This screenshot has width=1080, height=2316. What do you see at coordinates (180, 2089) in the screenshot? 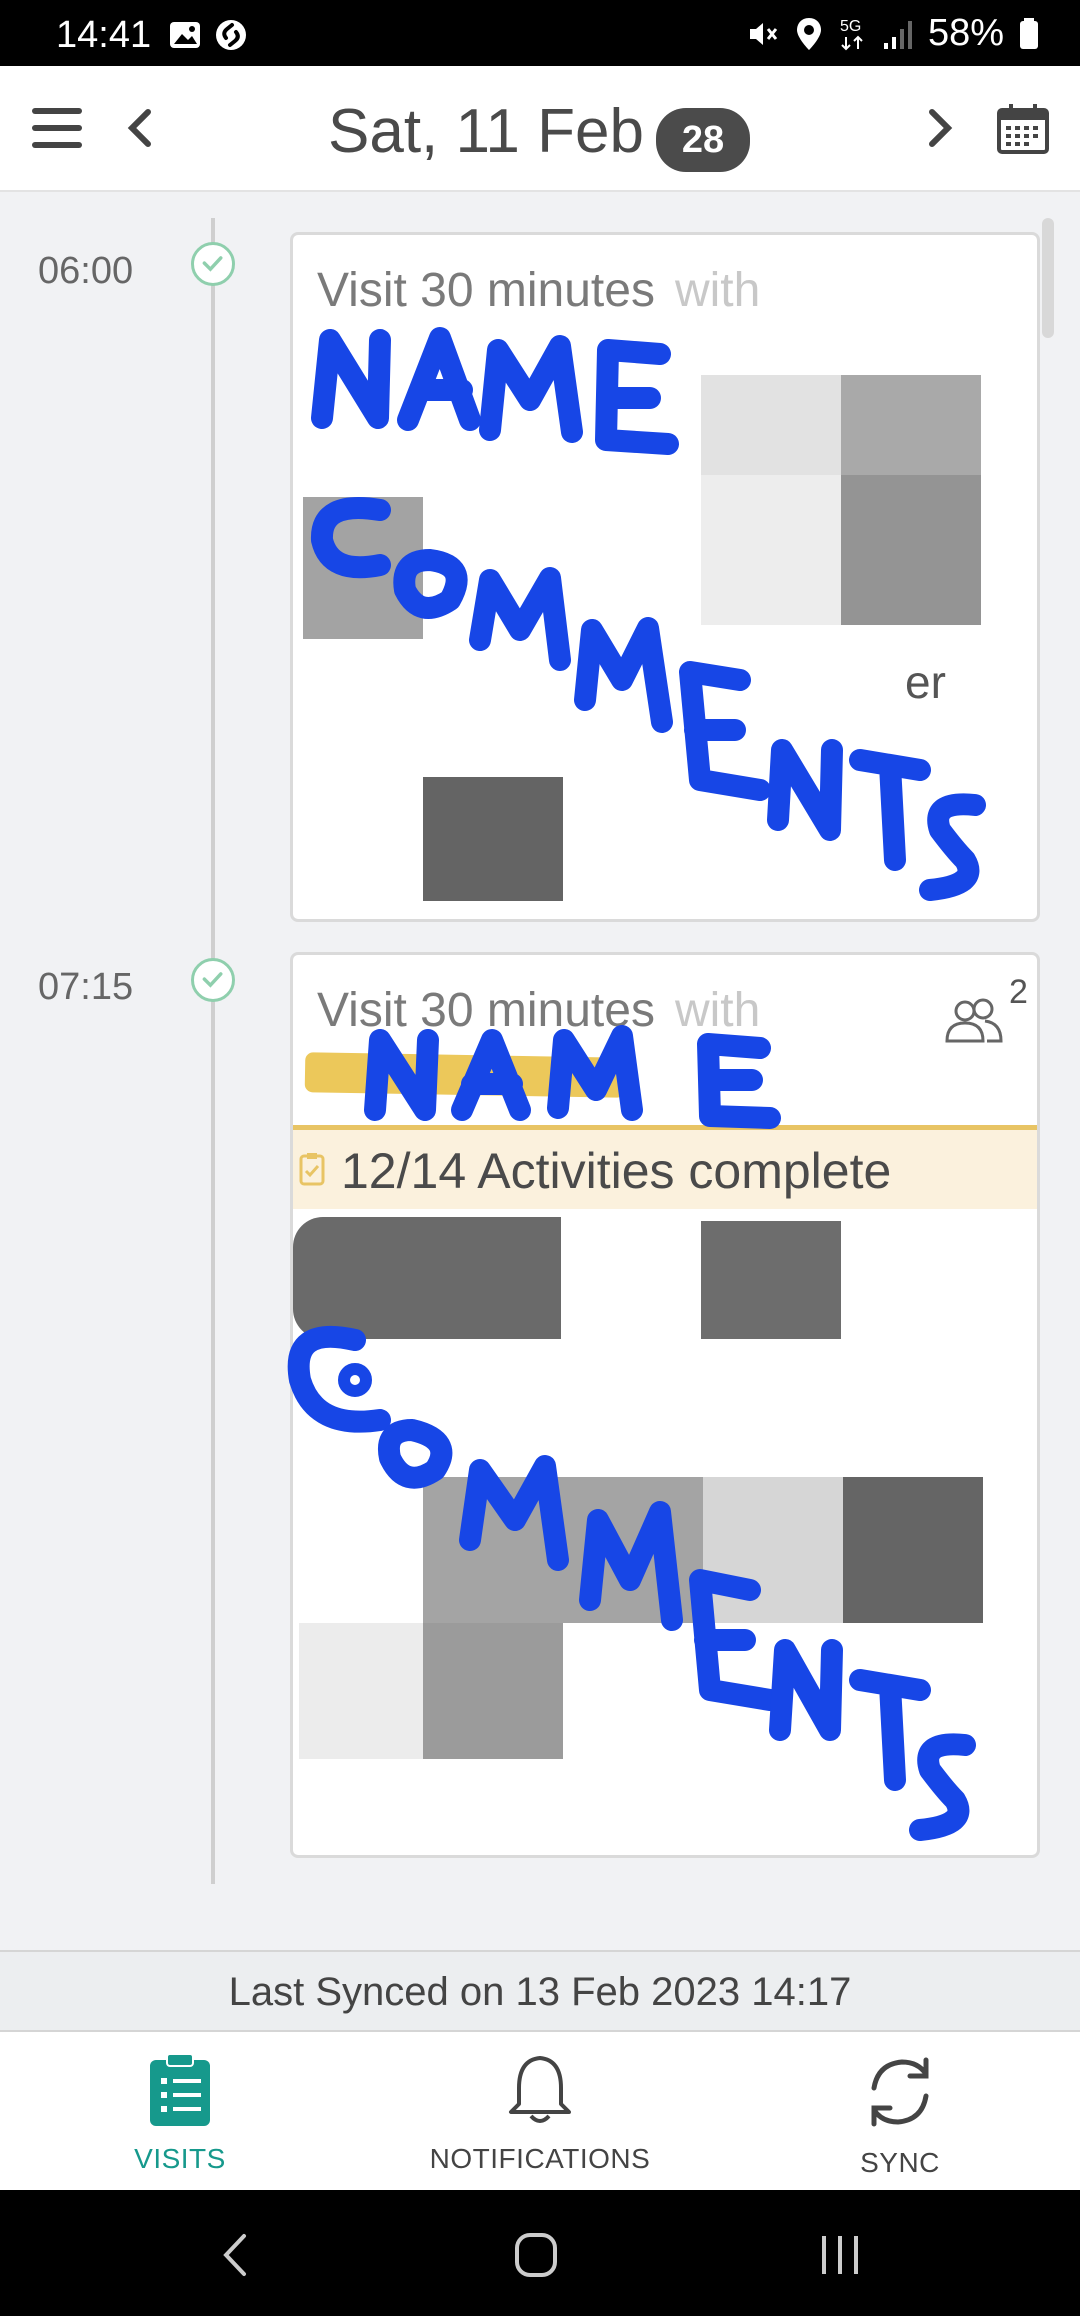
I see `visits-clipboard-icon` at bounding box center [180, 2089].